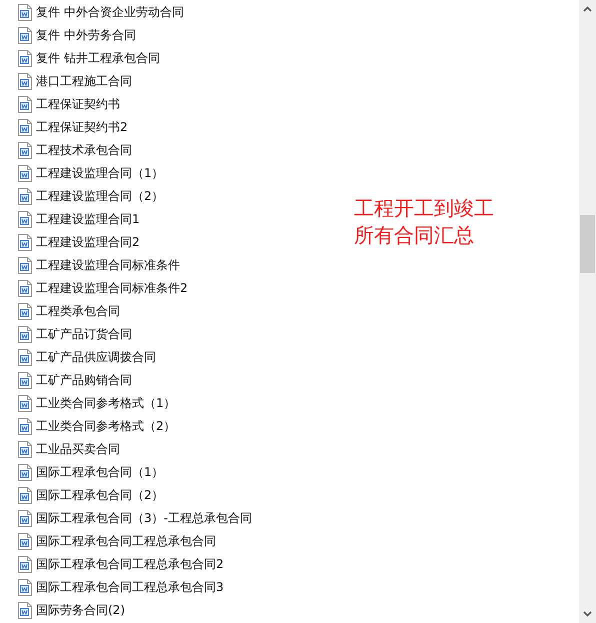 This screenshot has height=623, width=596. I want to click on file-name: 工程建设监理合同（1）, so click(100, 173).